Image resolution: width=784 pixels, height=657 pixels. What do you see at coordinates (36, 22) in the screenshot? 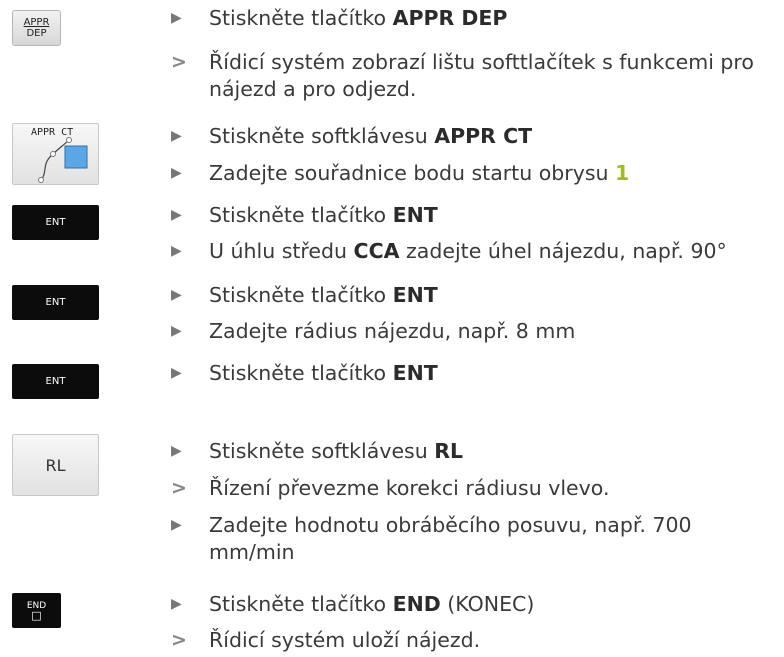
I see `appr-dep-key-line1: APPR` at bounding box center [36, 22].